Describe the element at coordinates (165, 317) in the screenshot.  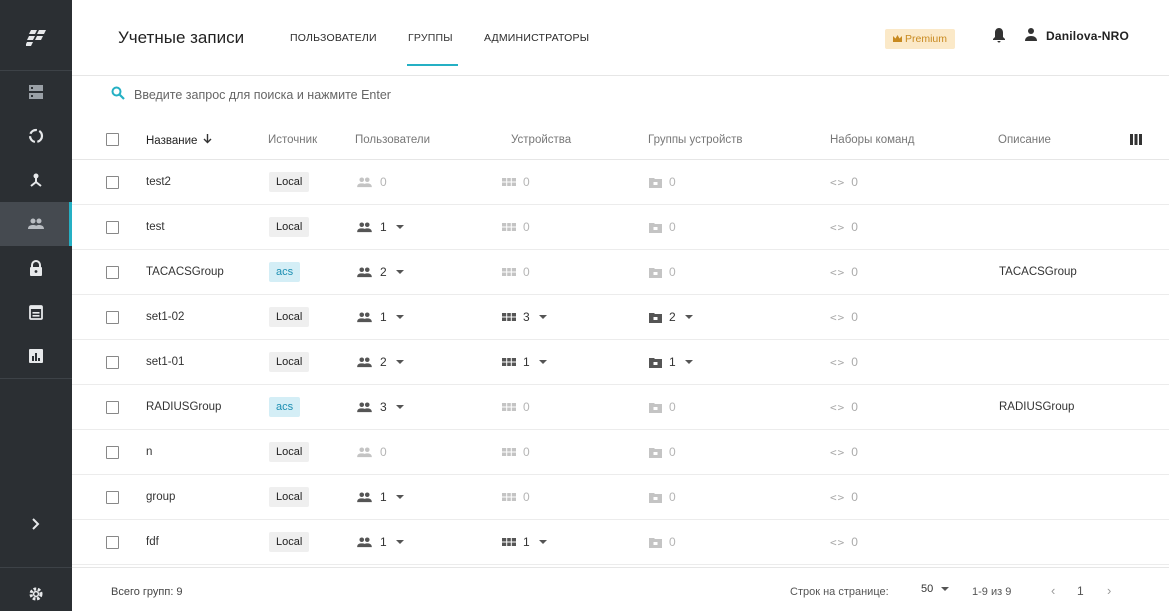
I see `group-name: set1-02` at that location.